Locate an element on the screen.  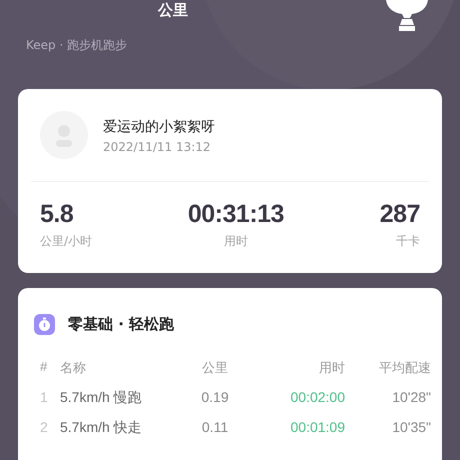
column-header: 平均配速 is located at coordinates (404, 368).